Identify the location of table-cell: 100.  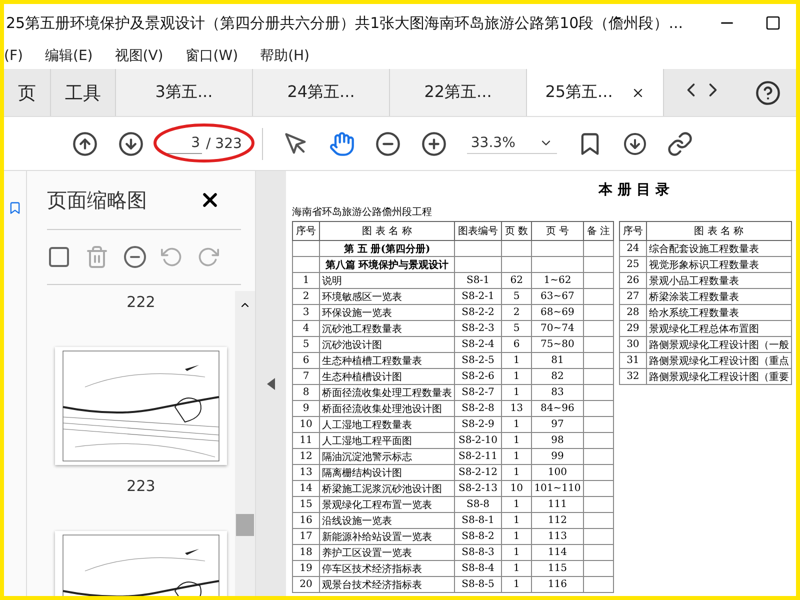
(558, 472).